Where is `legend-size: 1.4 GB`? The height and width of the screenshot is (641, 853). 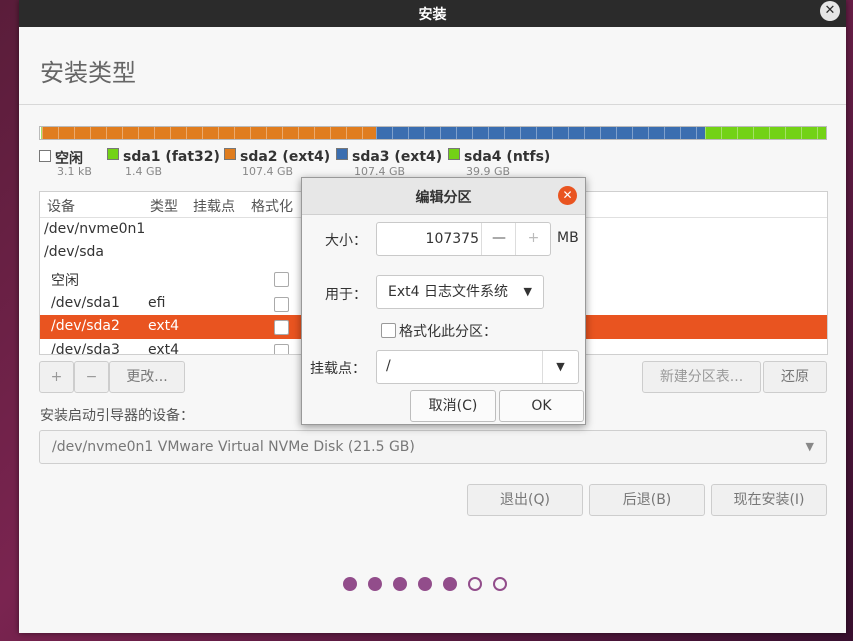 legend-size: 1.4 GB is located at coordinates (144, 171).